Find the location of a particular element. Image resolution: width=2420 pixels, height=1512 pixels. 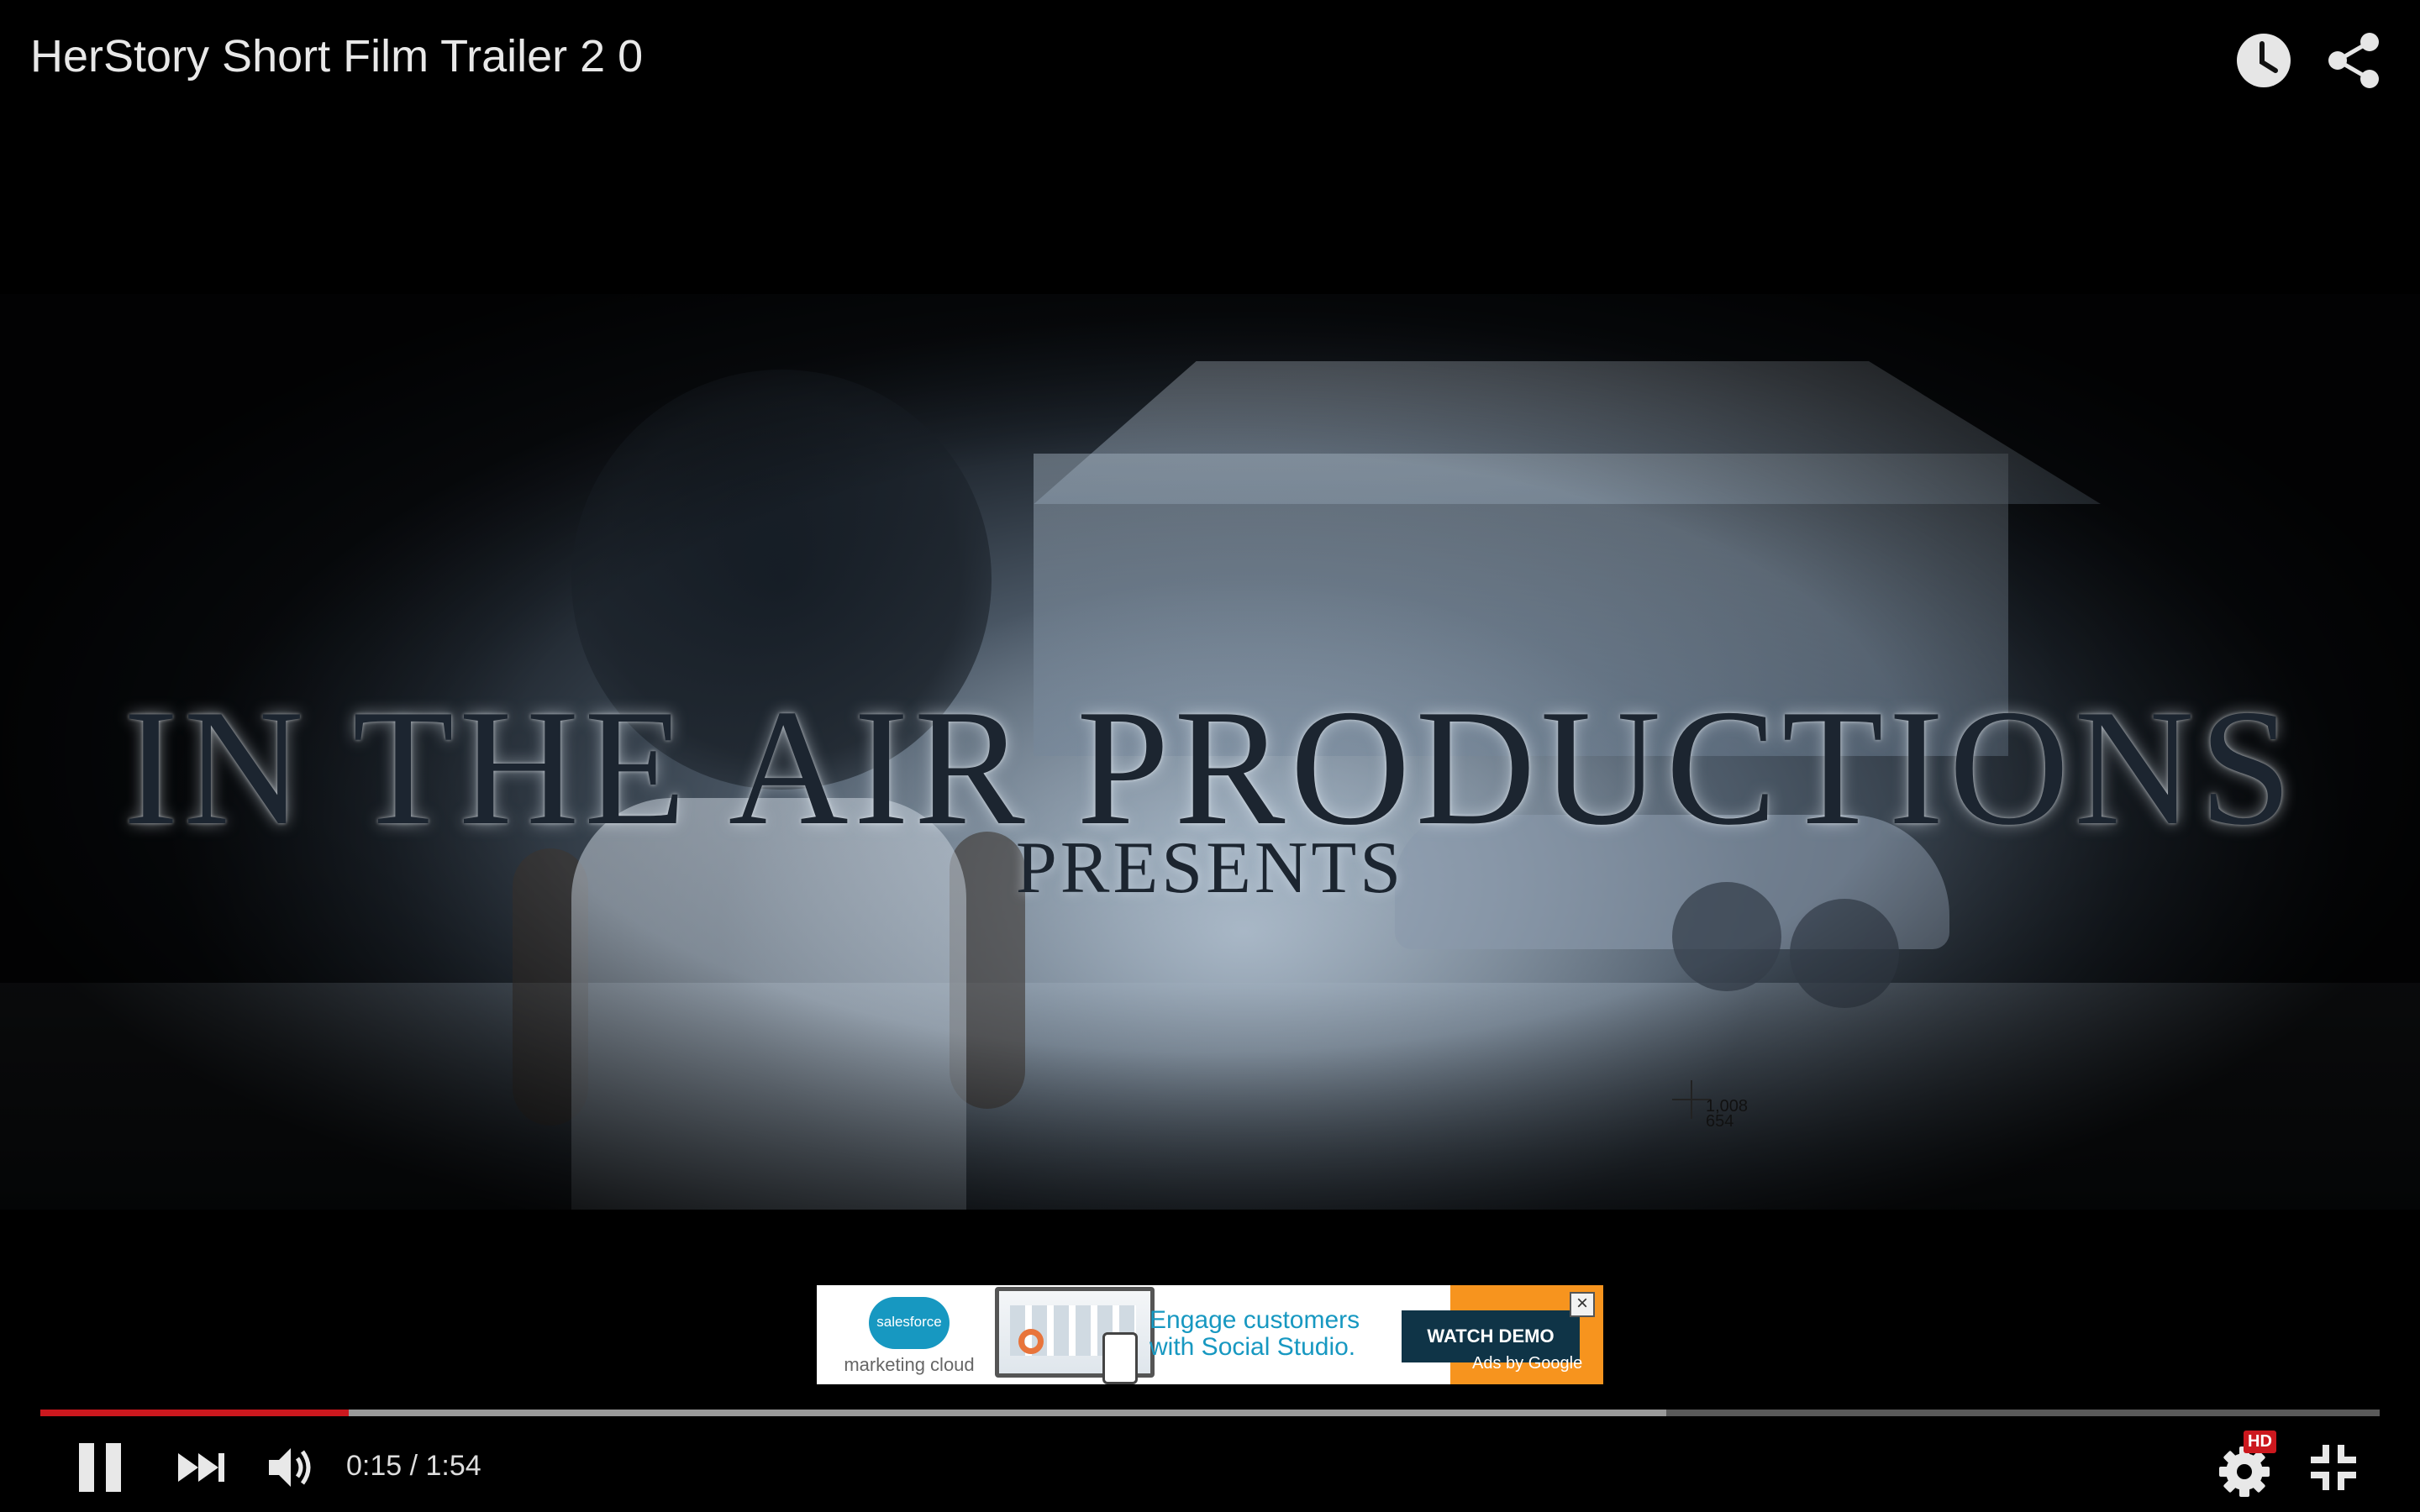

next-icon is located at coordinates (201, 1467).